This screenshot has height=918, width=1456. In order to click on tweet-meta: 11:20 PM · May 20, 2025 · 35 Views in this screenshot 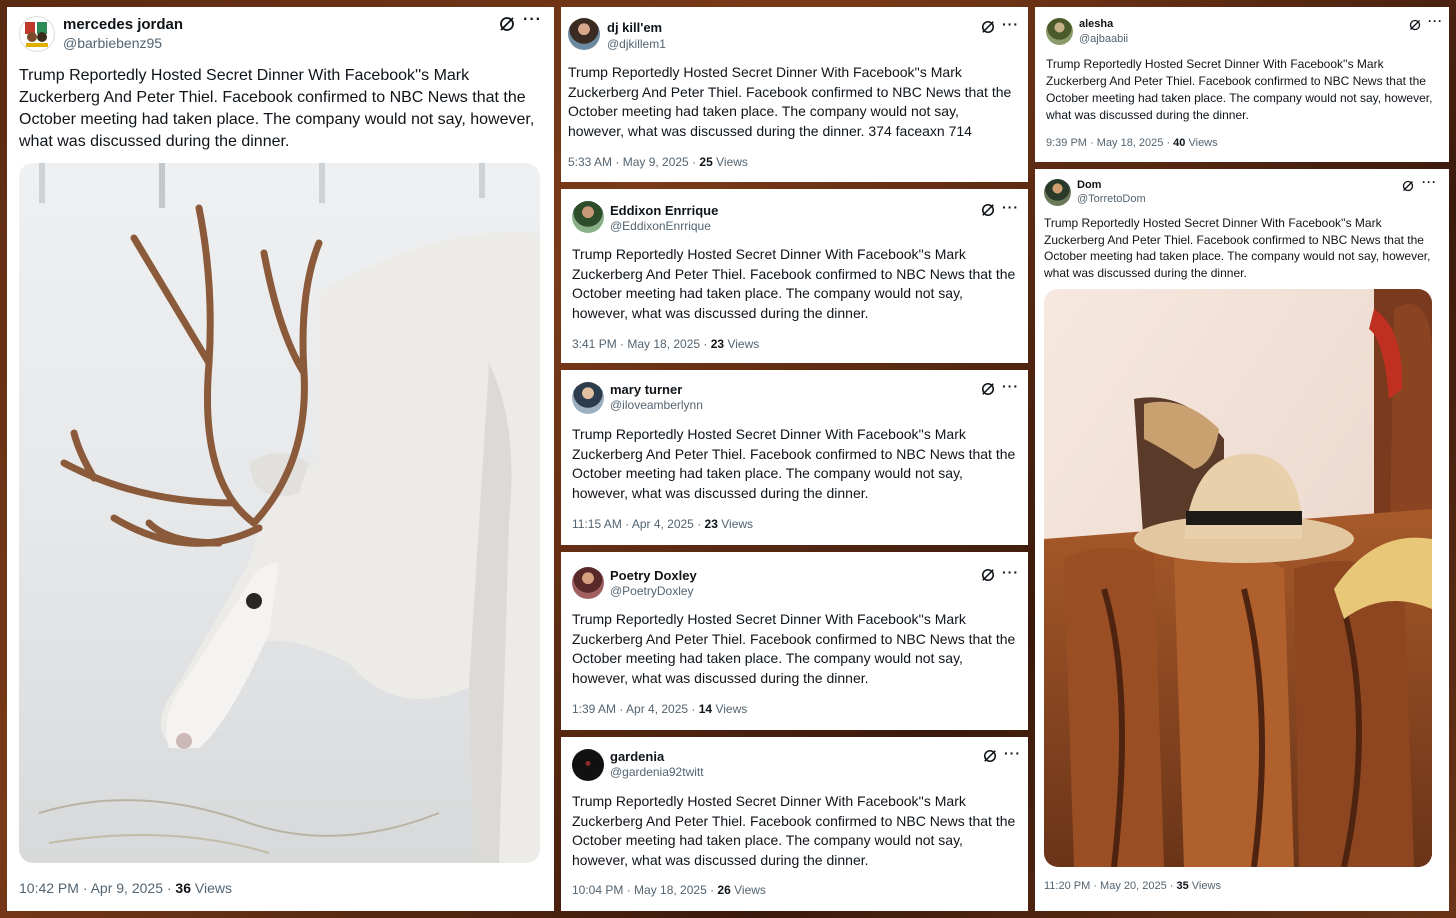, I will do `click(1132, 886)`.